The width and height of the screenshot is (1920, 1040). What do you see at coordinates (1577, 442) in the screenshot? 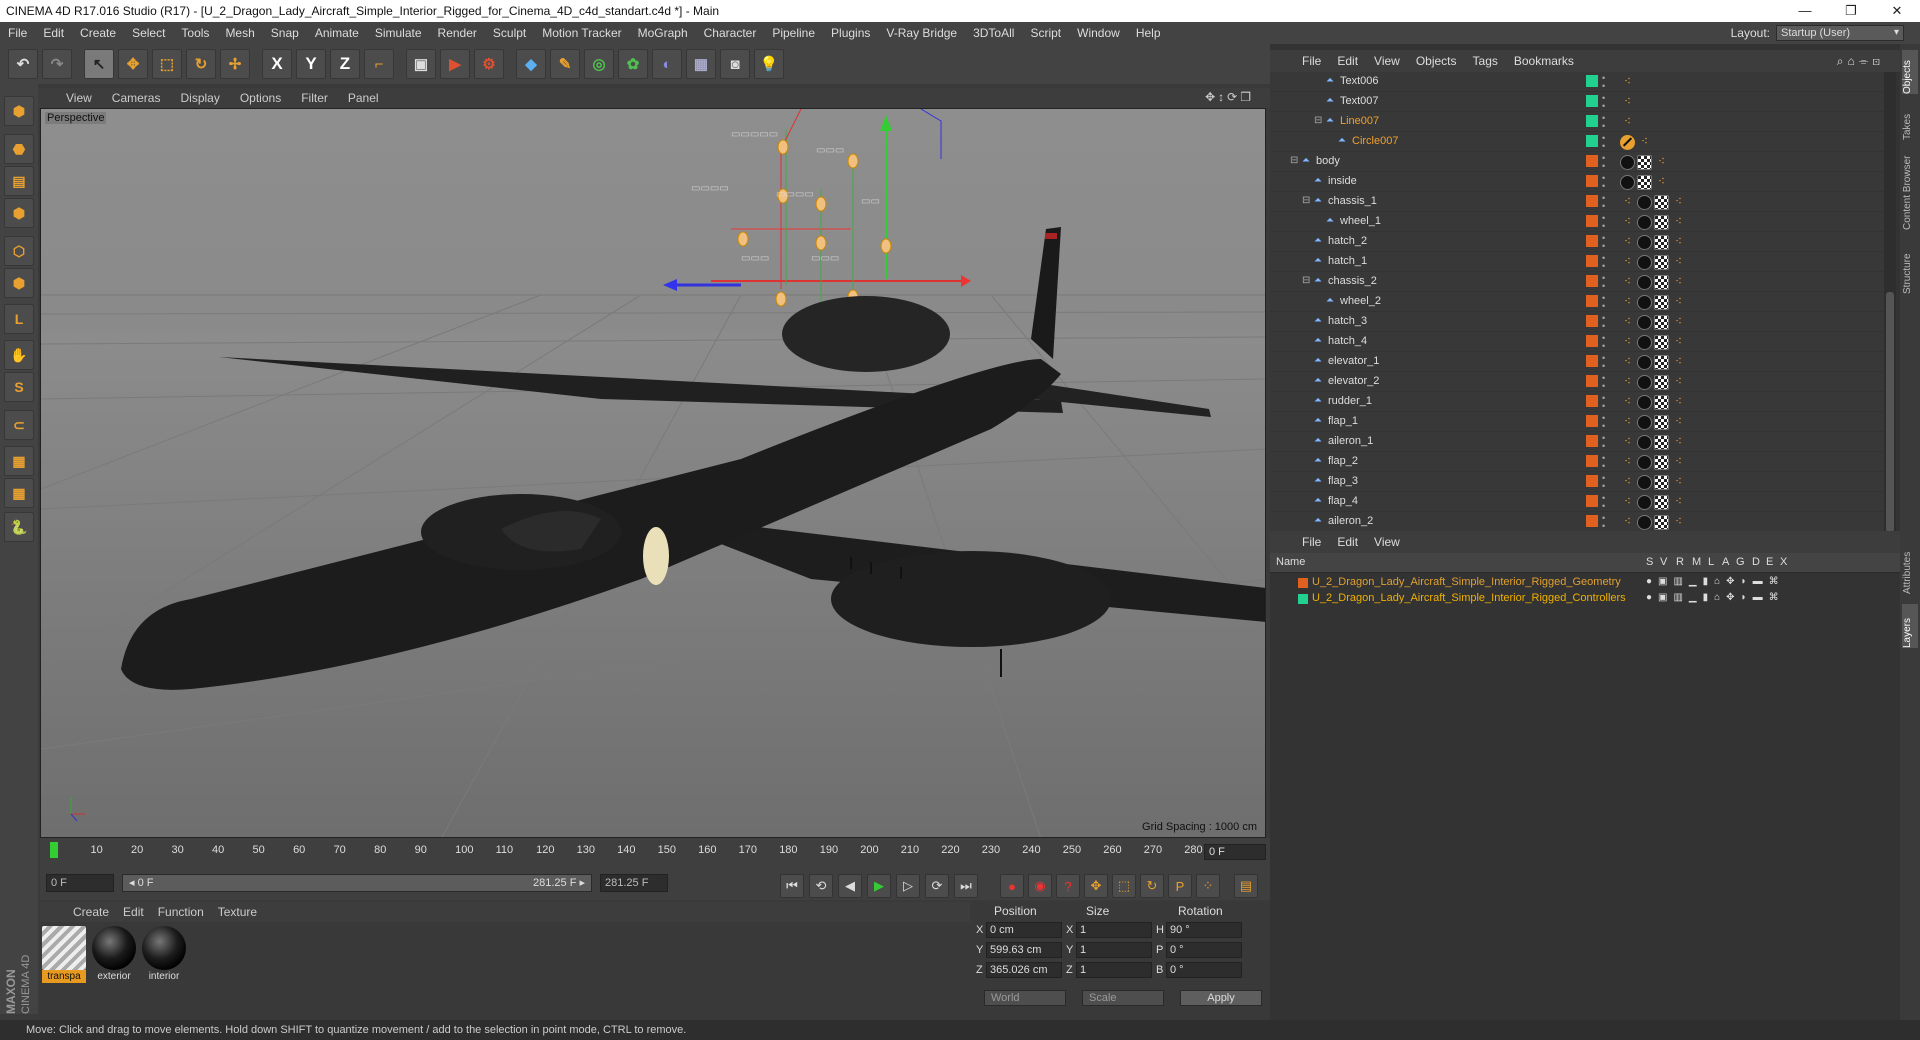
I see `object-row-aileron_1: ⏶ aileron_1 • • ⁖ ⁖` at bounding box center [1577, 442].